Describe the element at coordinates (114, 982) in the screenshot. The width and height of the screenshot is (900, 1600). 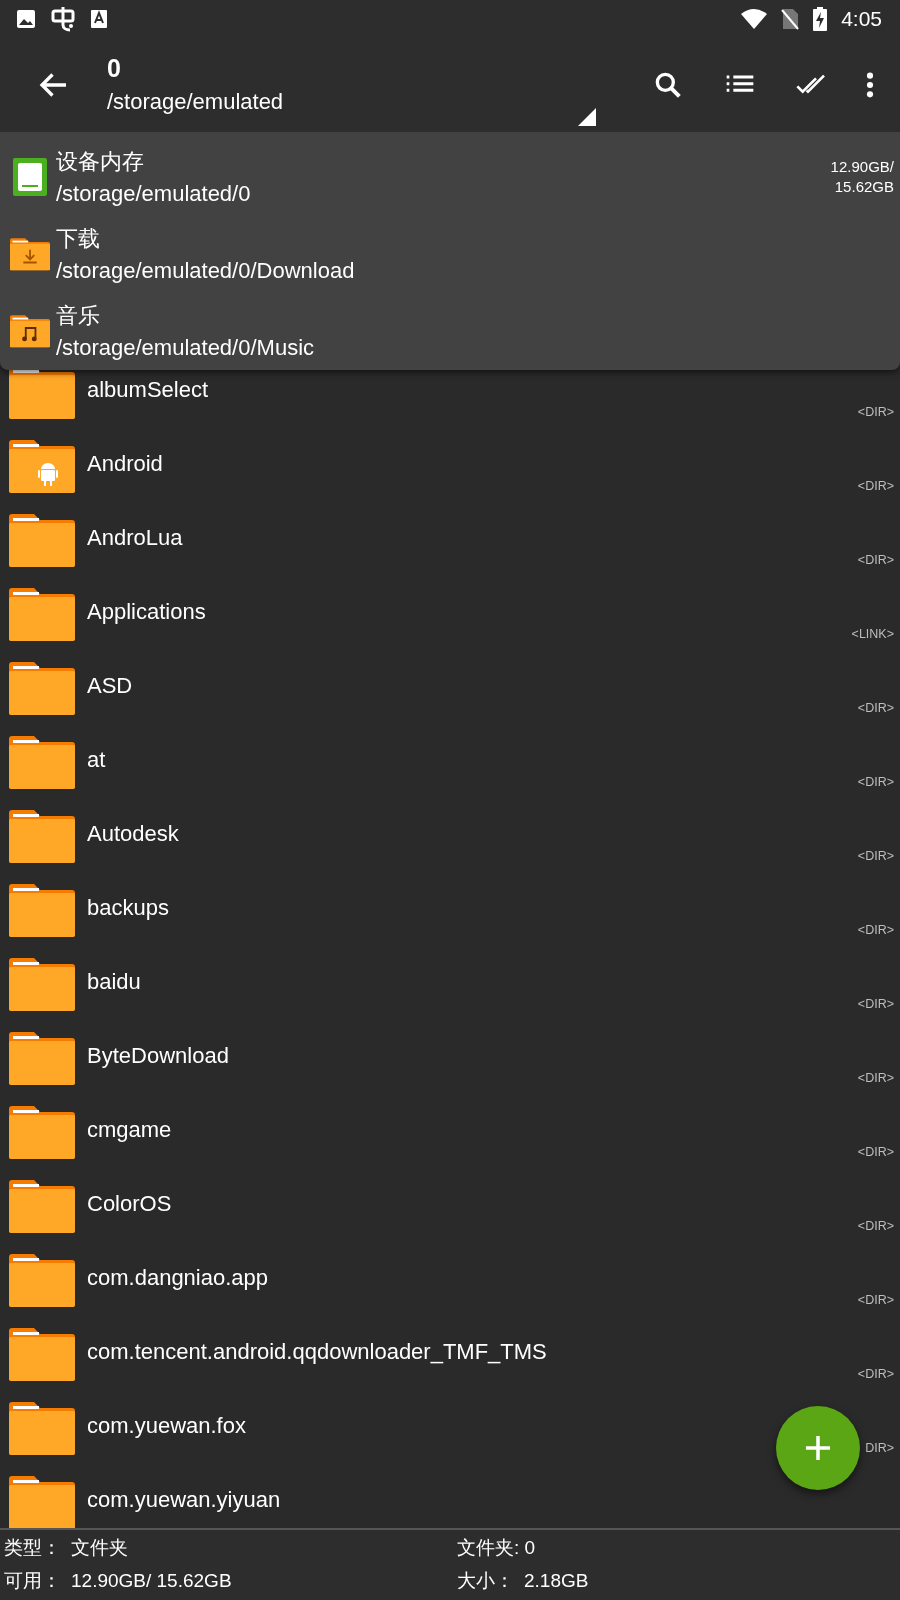
I see `file-name: baidu` at that location.